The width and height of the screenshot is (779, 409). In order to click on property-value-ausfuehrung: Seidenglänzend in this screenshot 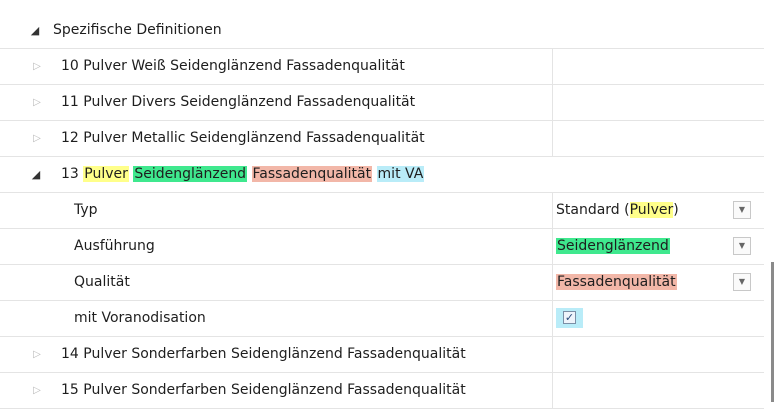, I will do `click(613, 246)`.